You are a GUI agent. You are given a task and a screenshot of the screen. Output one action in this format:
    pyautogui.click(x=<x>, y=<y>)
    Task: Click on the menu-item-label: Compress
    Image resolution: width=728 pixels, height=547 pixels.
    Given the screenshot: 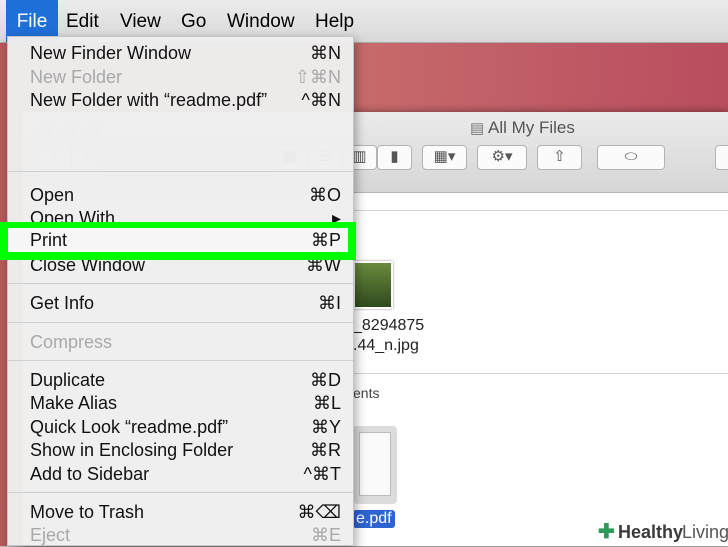 What is the action you would take?
    pyautogui.click(x=71, y=342)
    